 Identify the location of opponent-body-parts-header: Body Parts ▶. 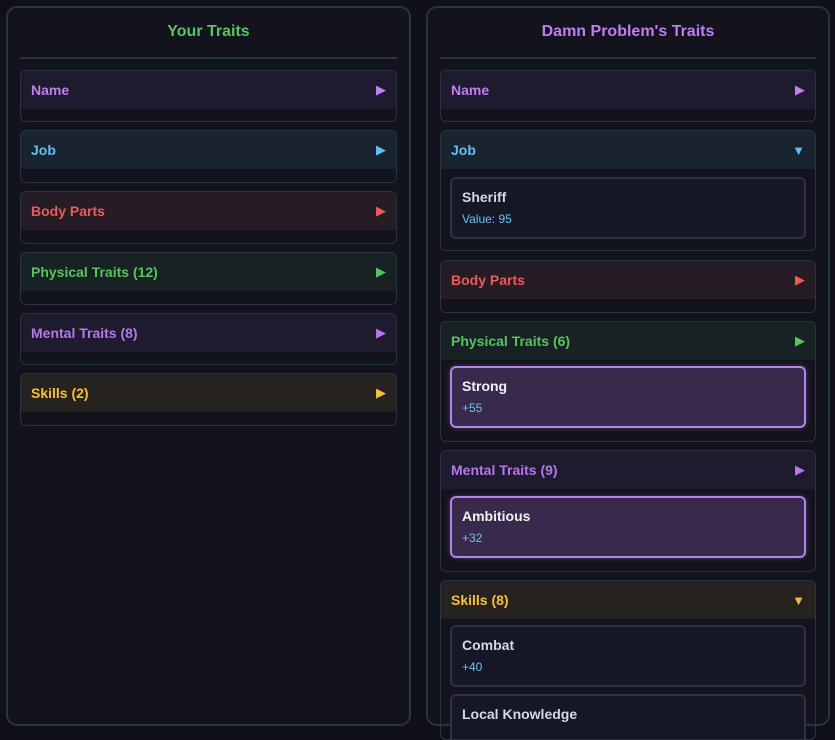
(628, 280).